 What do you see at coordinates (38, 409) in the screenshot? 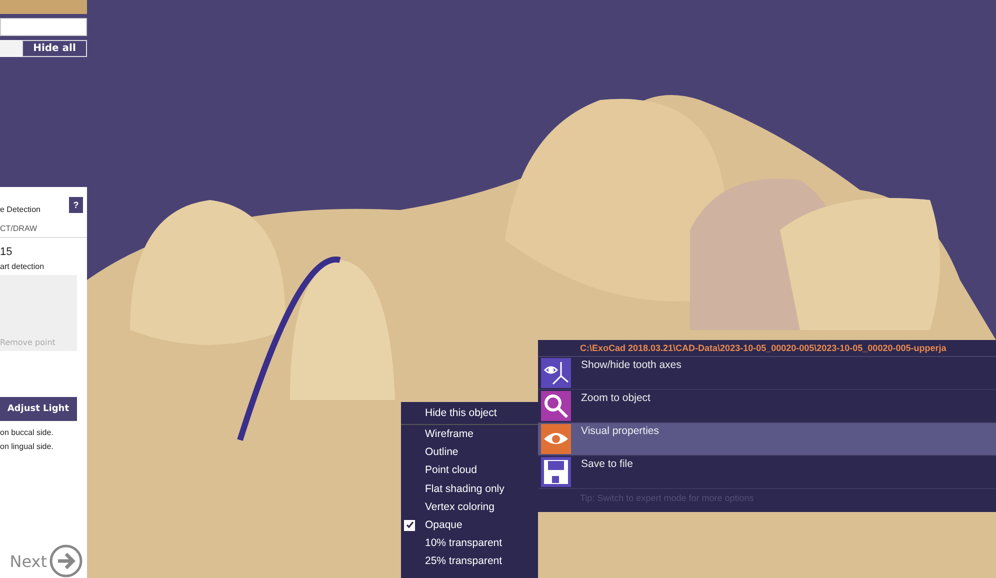
I see `adjust-light-button: Adjust Light` at bounding box center [38, 409].